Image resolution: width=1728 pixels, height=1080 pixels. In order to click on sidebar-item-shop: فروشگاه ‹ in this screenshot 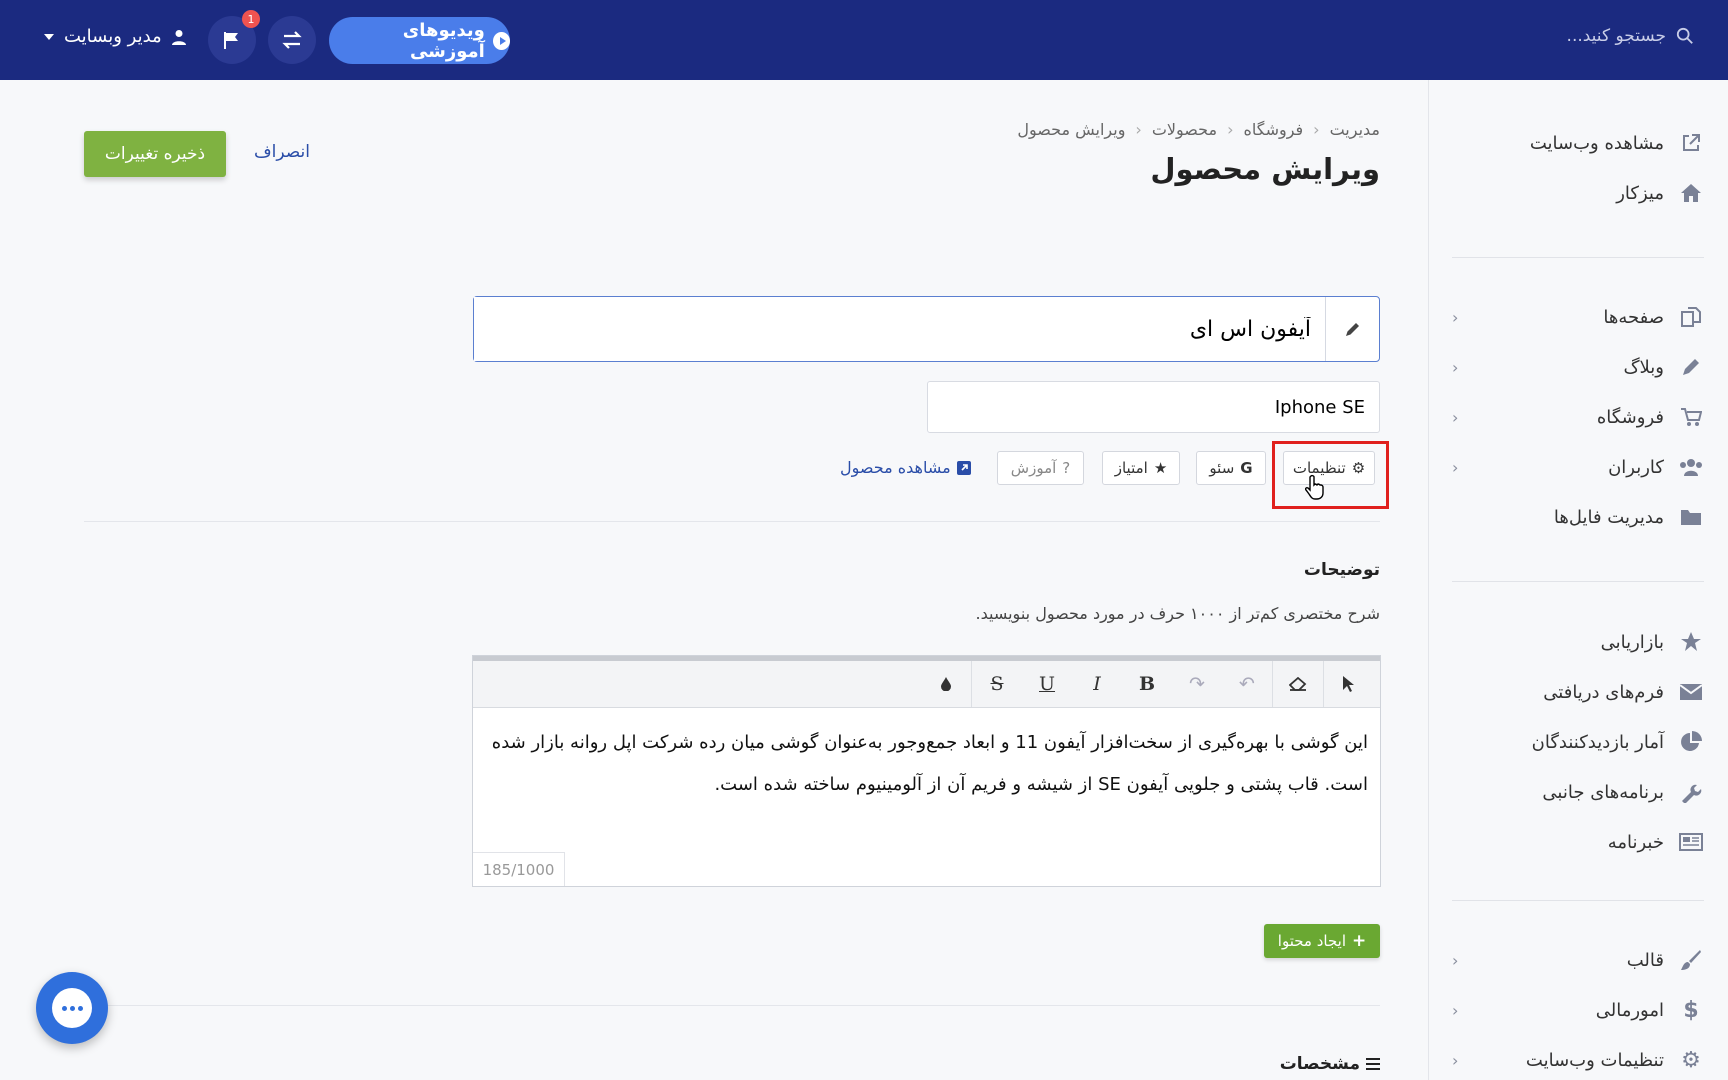, I will do `click(1578, 417)`.